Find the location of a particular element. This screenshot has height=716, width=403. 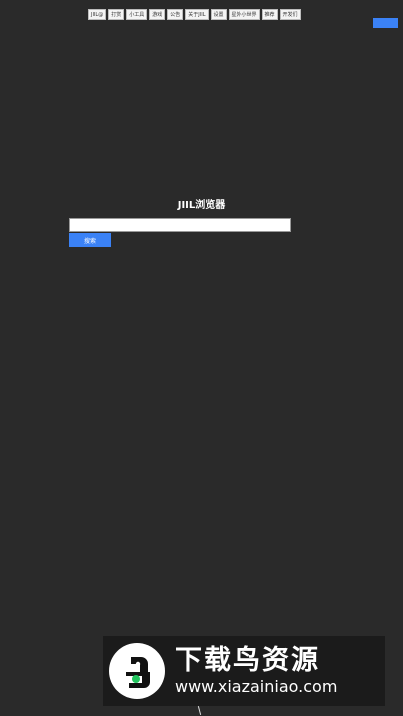

page-title: JIIL浏览器 is located at coordinates (201, 205).